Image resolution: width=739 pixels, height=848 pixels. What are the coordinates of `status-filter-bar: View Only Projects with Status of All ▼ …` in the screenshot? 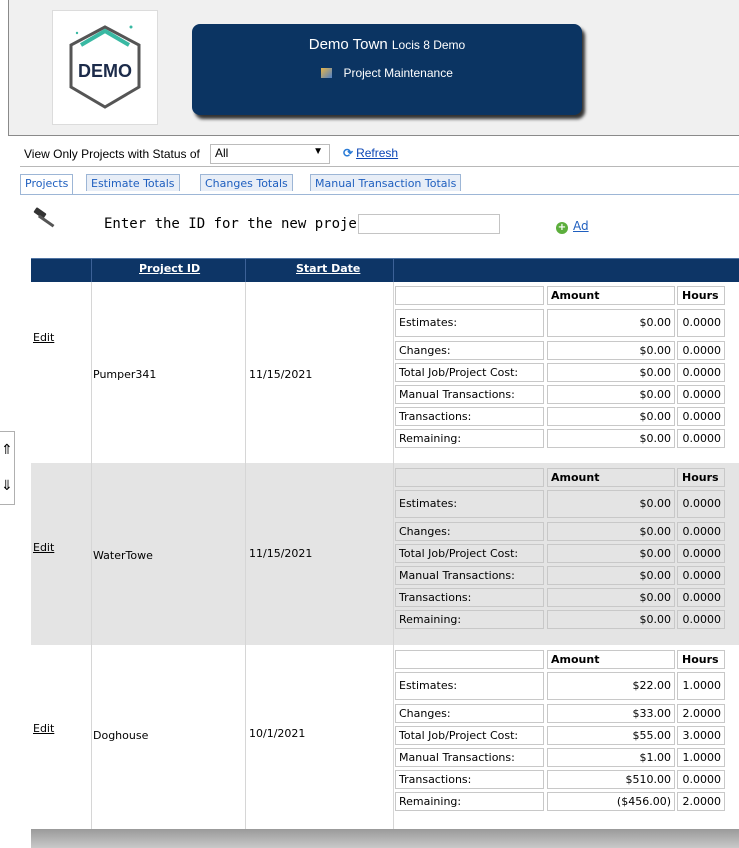 It's located at (379, 155).